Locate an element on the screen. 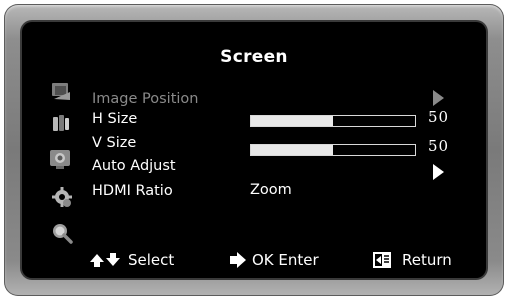  footer-return-hint: Return is located at coordinates (412, 260).